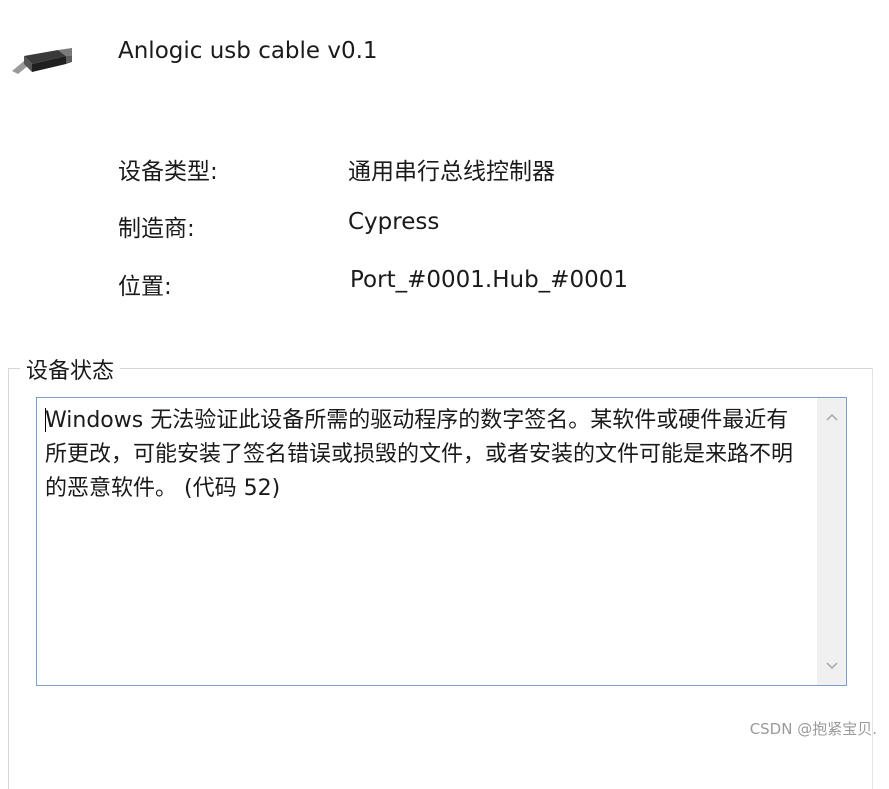  I want to click on scroll-down-arrow-icon, so click(832, 666).